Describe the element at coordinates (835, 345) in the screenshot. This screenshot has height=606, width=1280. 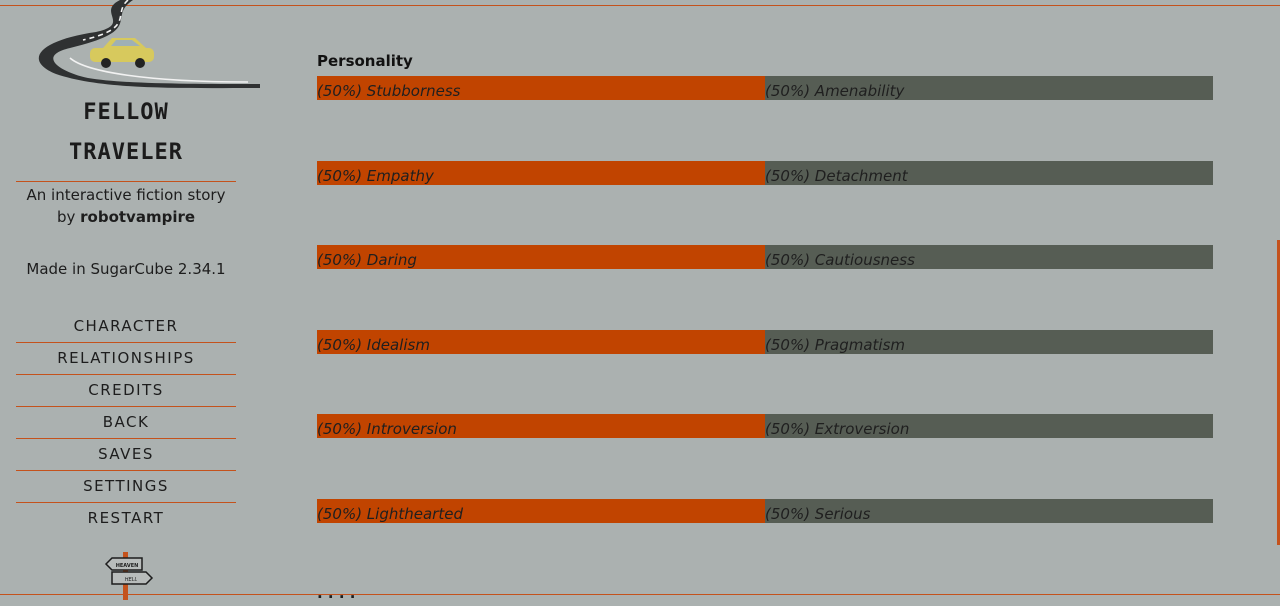
I see `trait-right-label: (50%) Pragmatism` at that location.